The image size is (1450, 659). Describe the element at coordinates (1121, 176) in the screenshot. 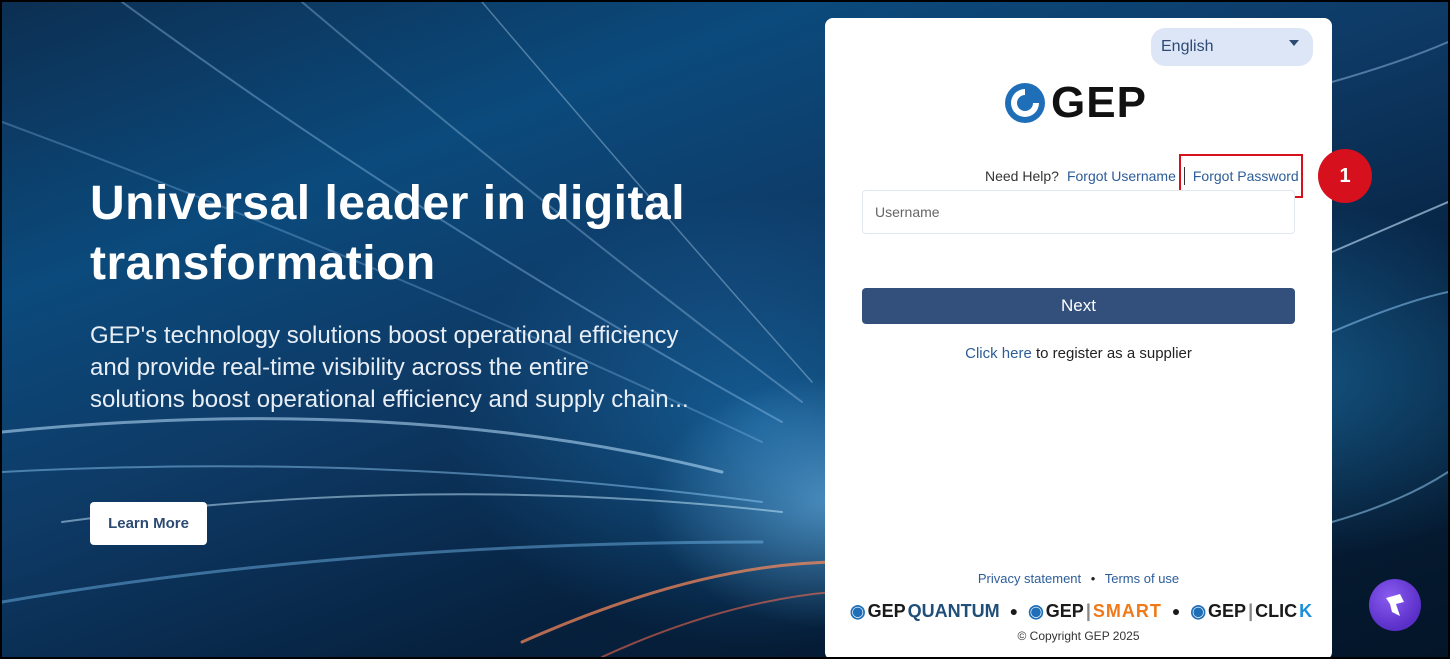

I see `forgot-username-link: Forgot Username` at that location.